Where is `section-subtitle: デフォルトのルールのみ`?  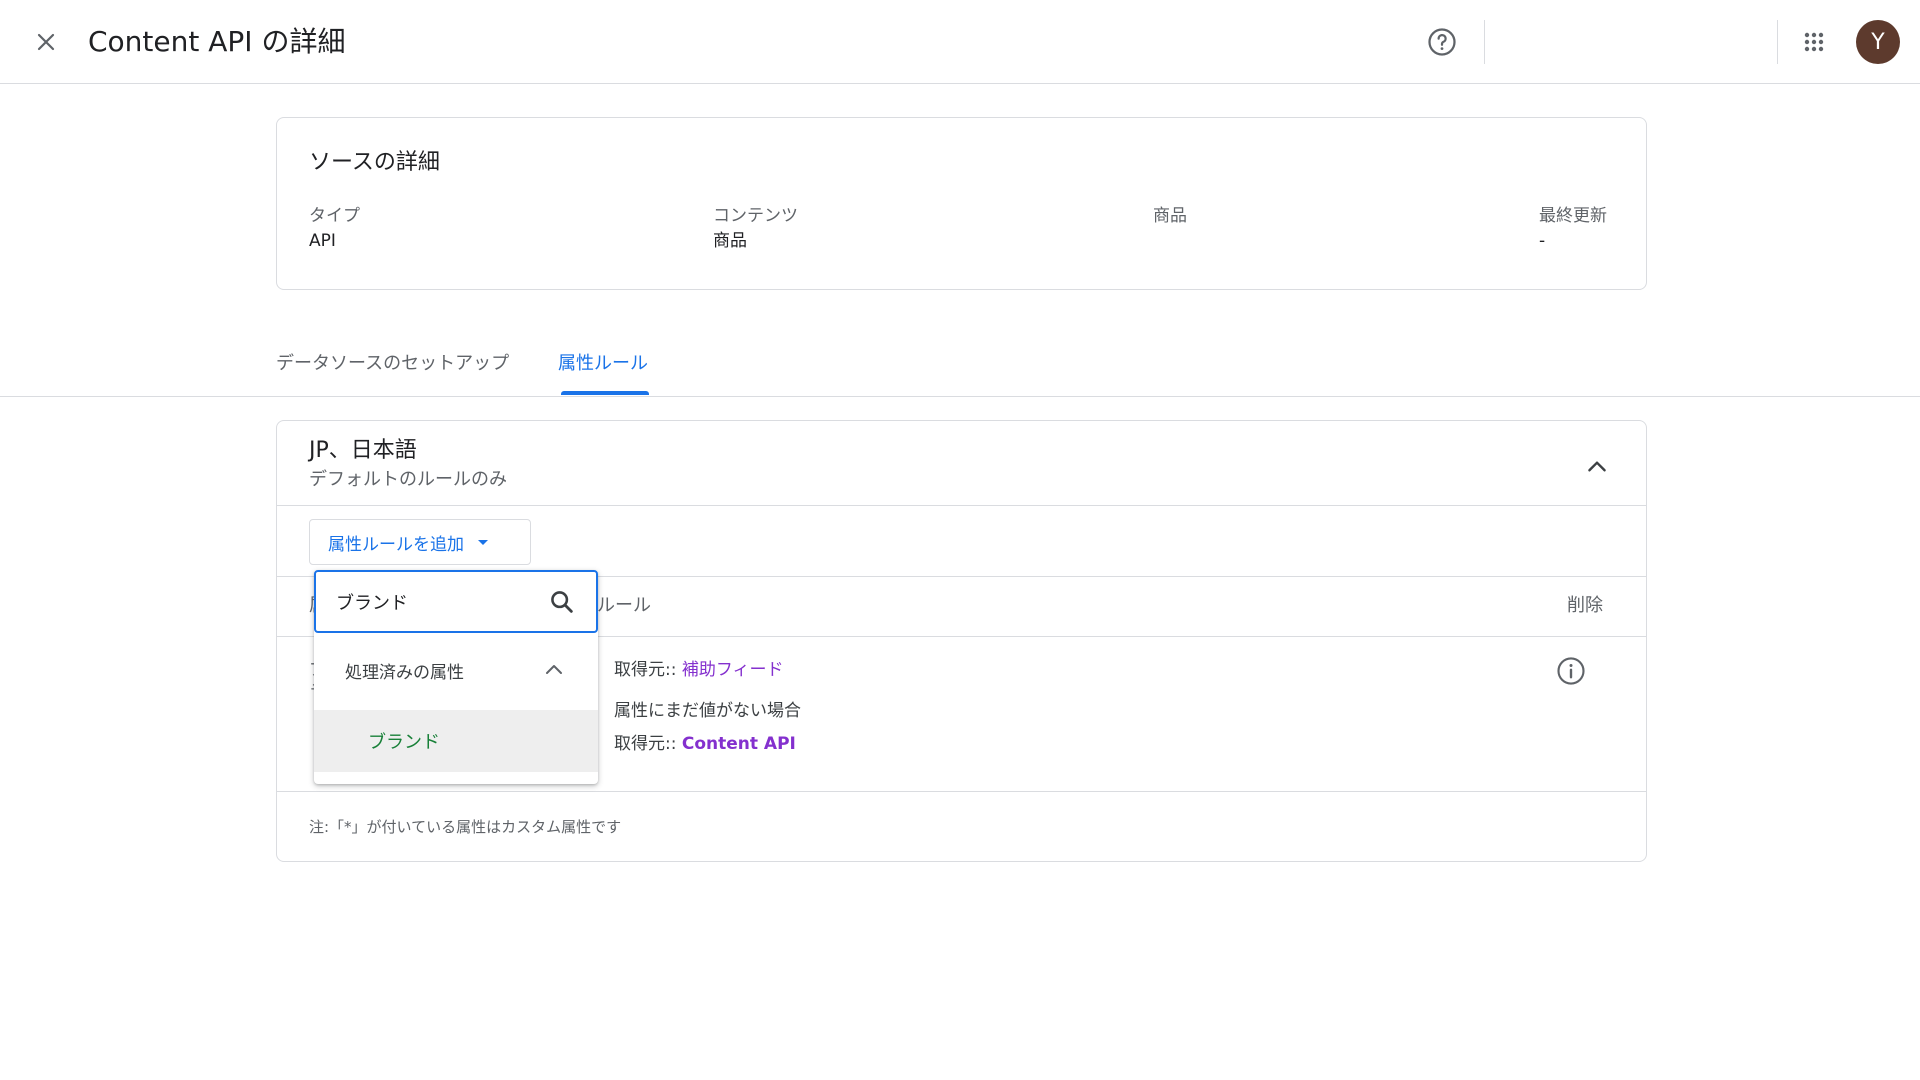
section-subtitle: デフォルトのルールのみ is located at coordinates (408, 479).